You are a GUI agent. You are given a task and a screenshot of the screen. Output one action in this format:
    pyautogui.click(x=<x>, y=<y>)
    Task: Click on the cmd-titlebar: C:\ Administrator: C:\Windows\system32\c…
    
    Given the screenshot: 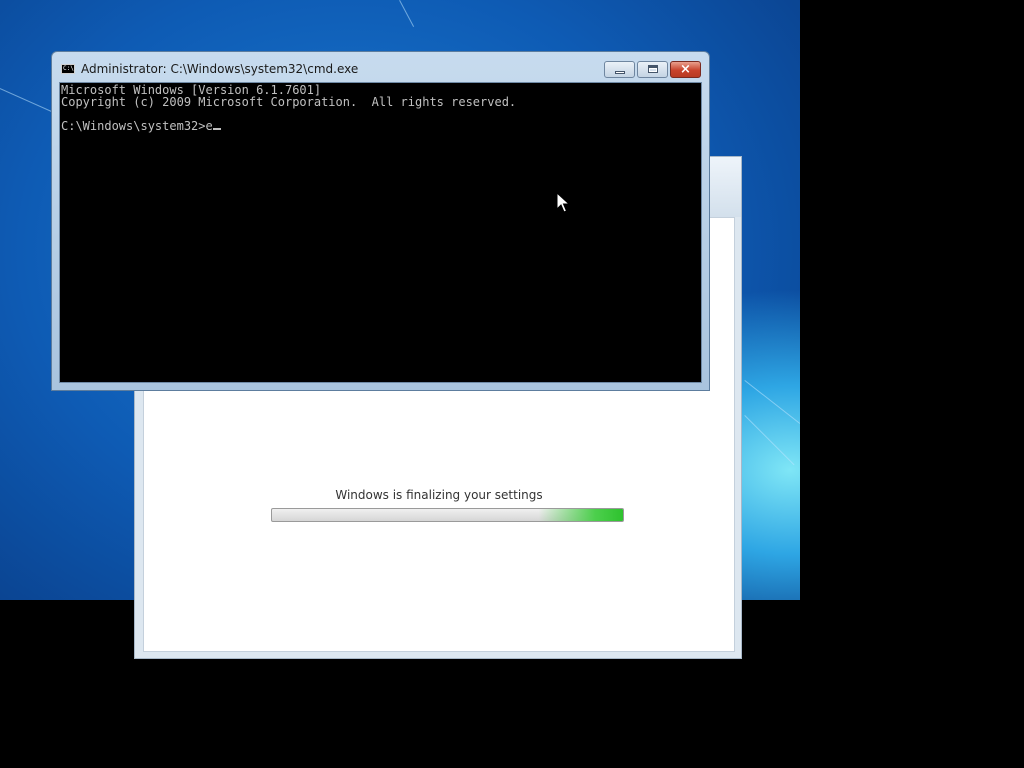 What is the action you would take?
    pyautogui.click(x=380, y=67)
    